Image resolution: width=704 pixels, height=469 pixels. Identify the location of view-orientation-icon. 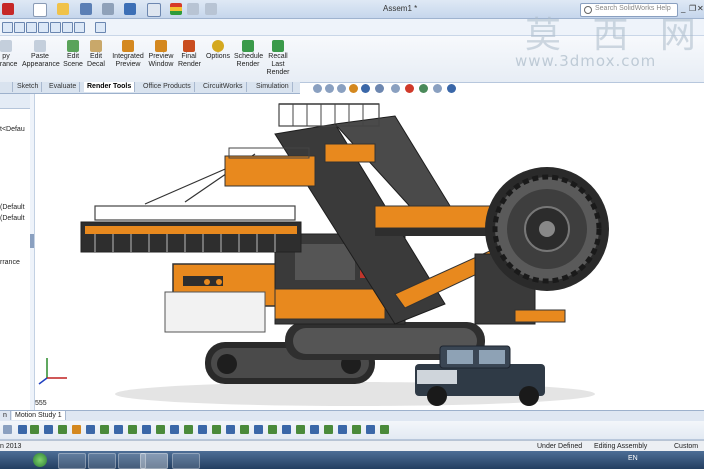
(365, 88).